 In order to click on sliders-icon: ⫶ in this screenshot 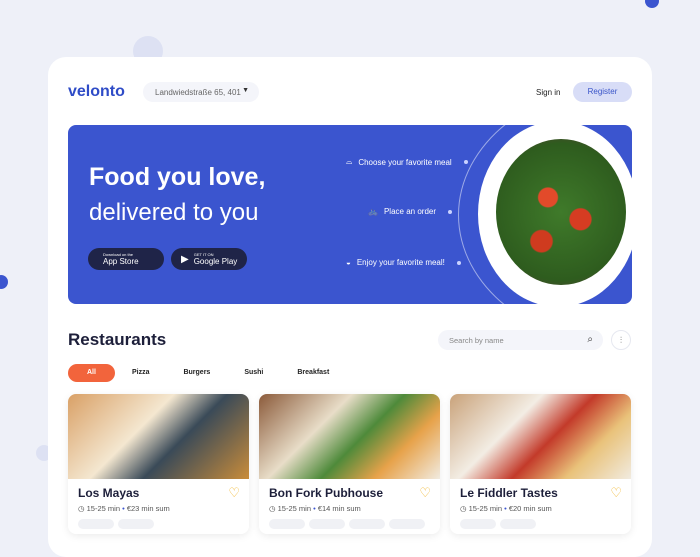, I will do `click(621, 340)`.